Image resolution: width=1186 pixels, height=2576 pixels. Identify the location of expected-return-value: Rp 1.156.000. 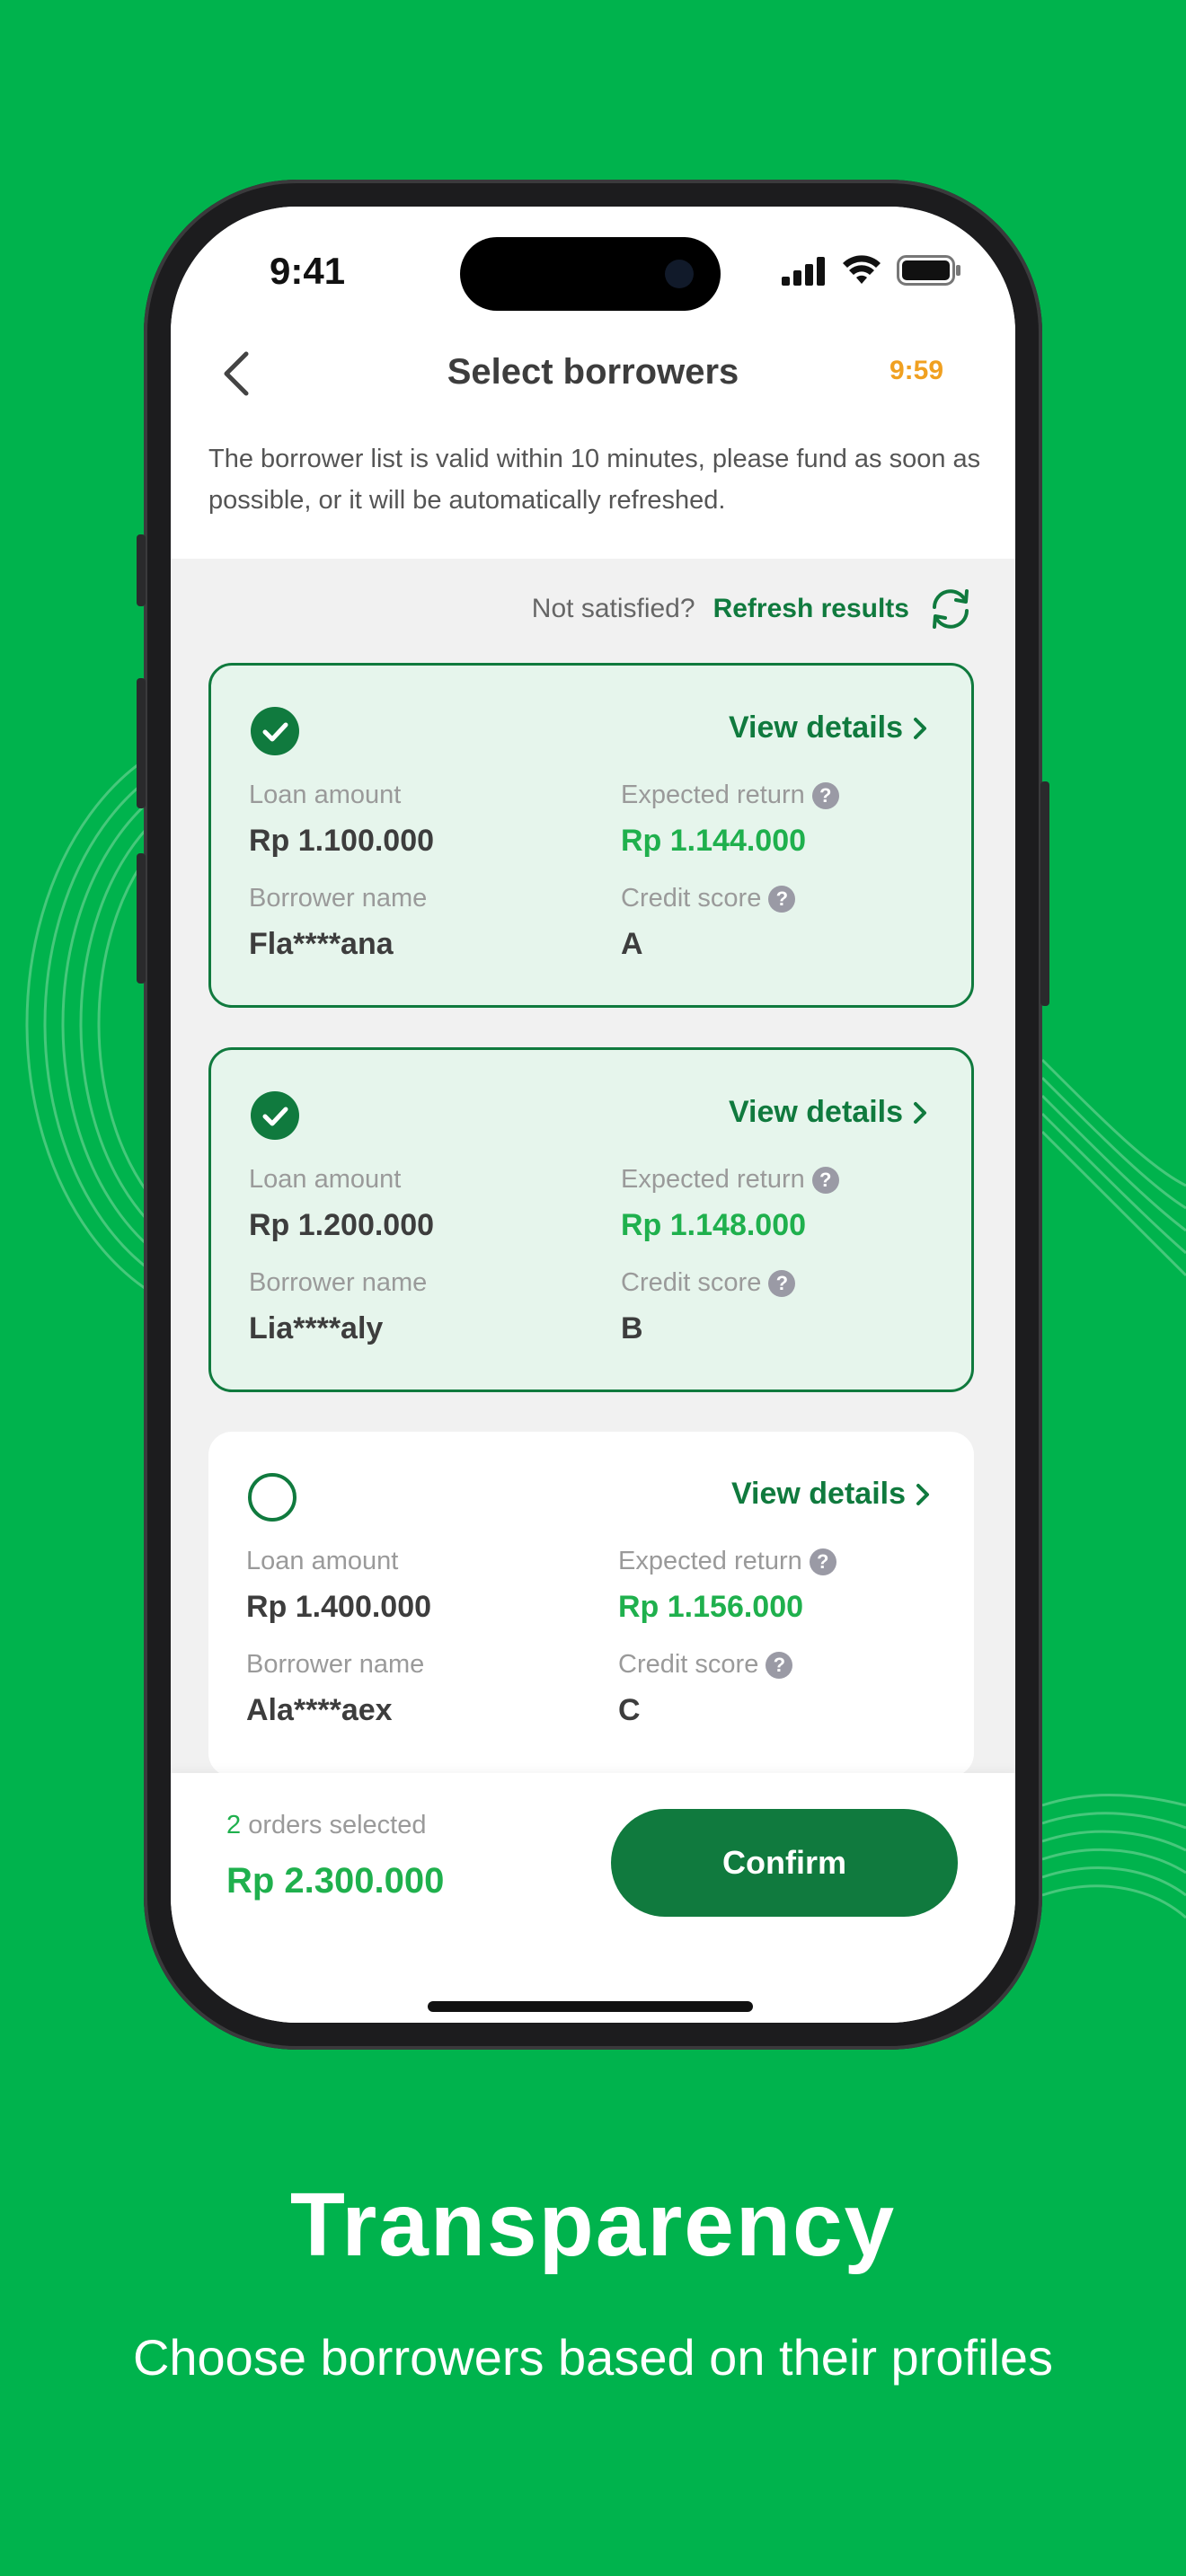
(711, 1607).